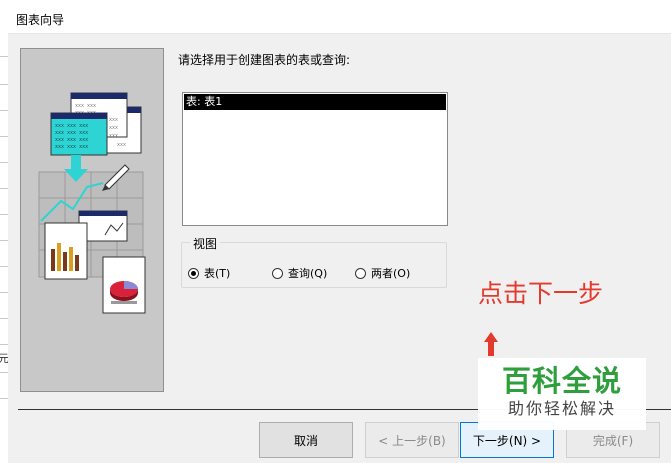  Describe the element at coordinates (308, 273) in the screenshot. I see `radio-queries-label: 查询(Q)` at that location.